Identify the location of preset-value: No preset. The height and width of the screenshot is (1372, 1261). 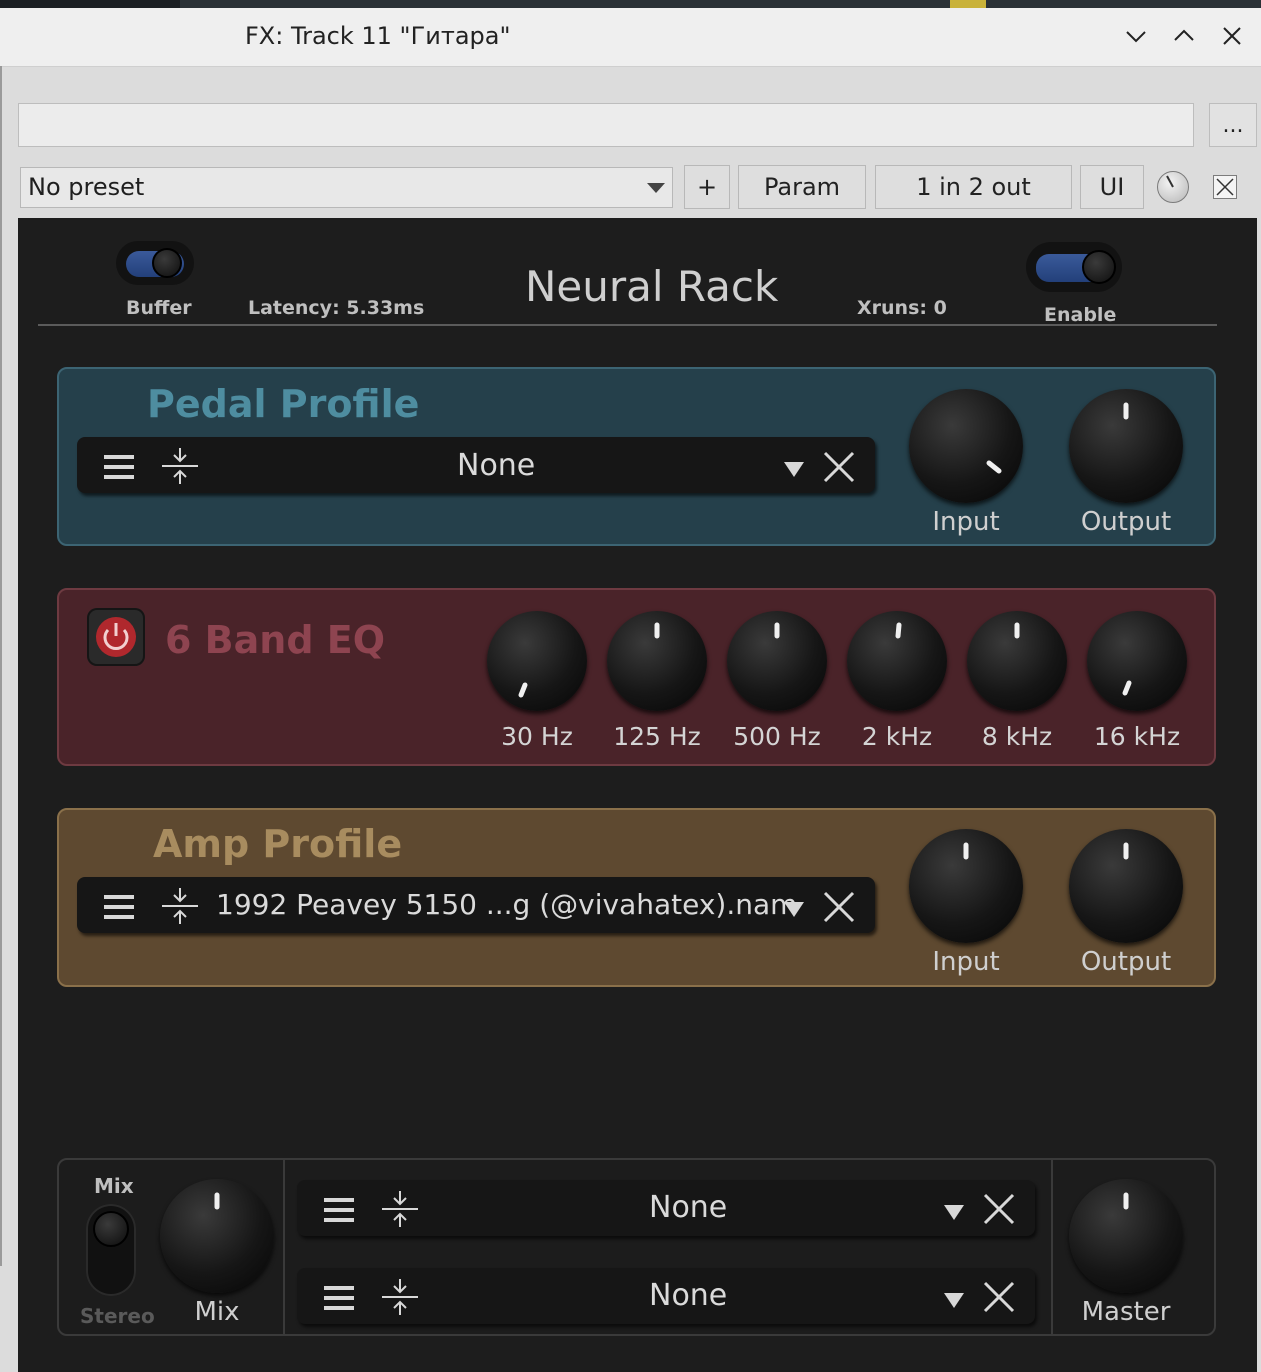
(86, 187).